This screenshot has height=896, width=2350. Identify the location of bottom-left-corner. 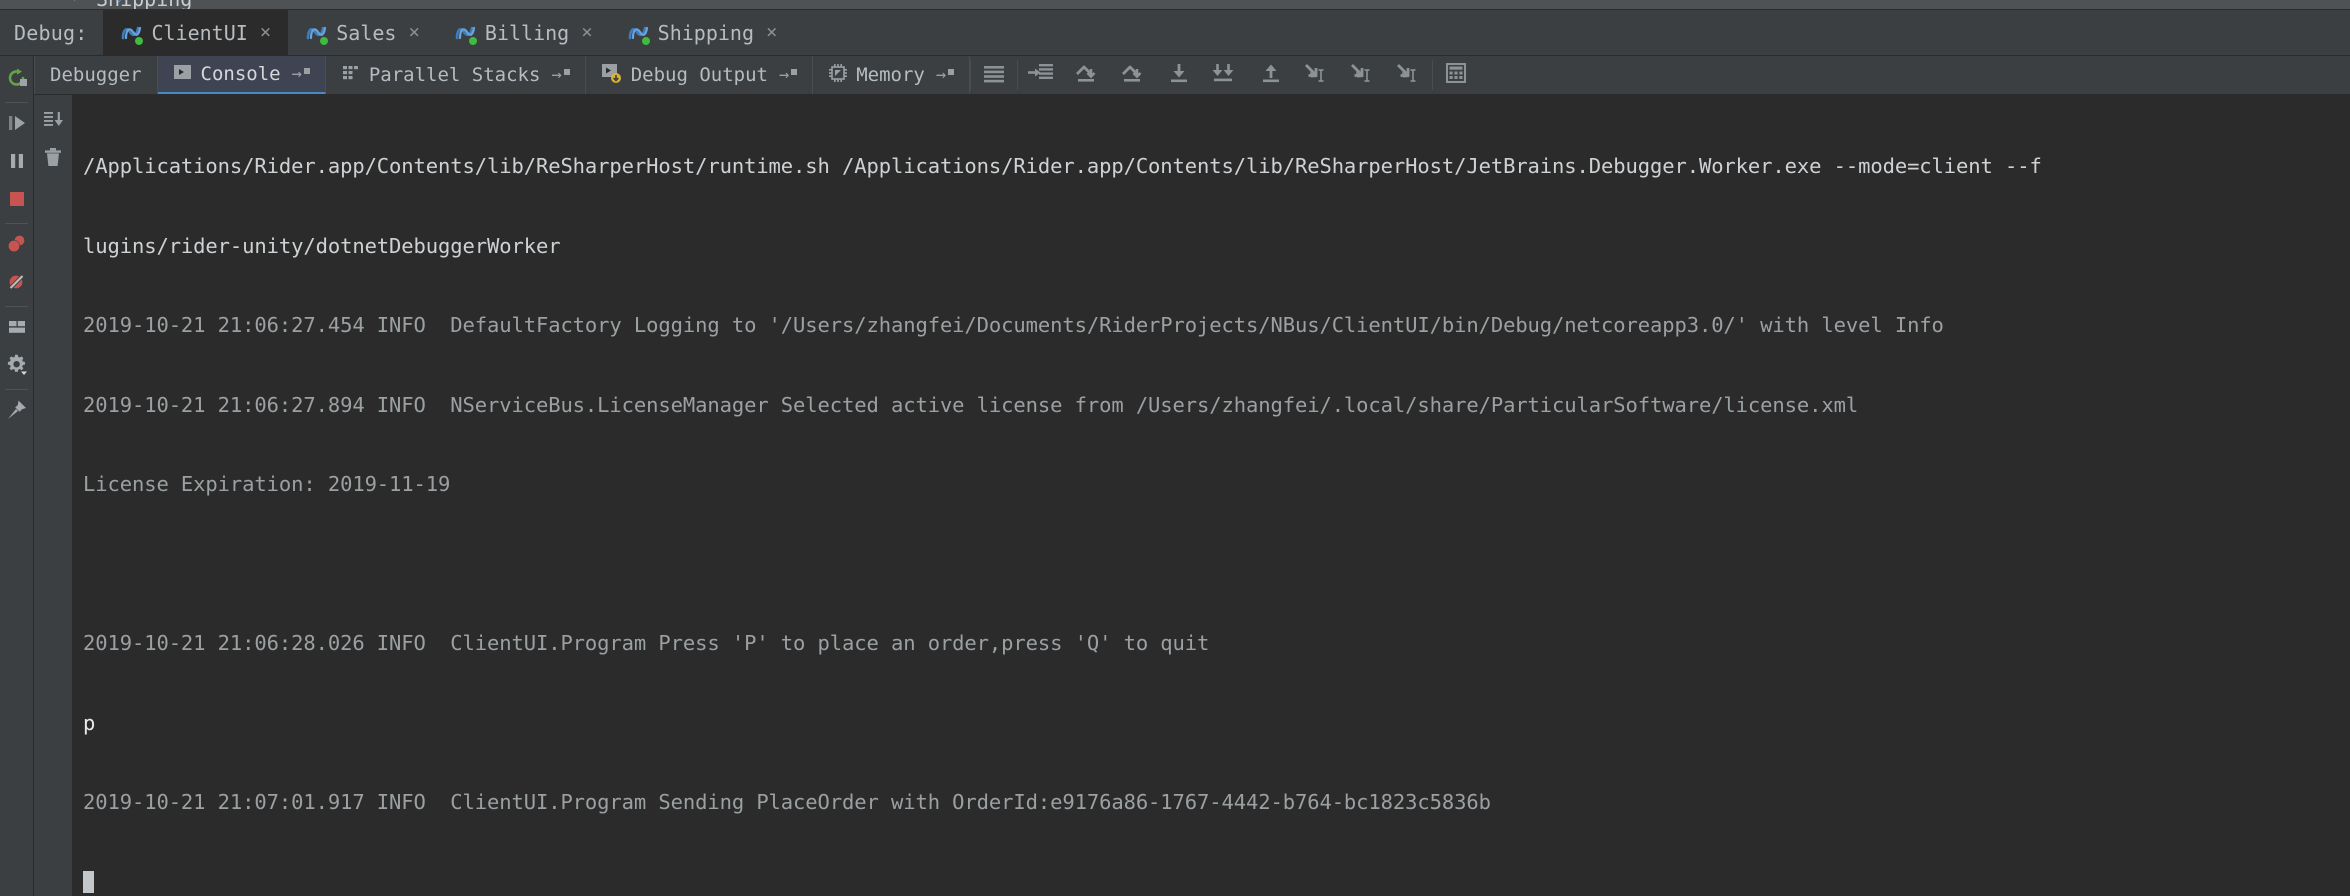
(16, 891).